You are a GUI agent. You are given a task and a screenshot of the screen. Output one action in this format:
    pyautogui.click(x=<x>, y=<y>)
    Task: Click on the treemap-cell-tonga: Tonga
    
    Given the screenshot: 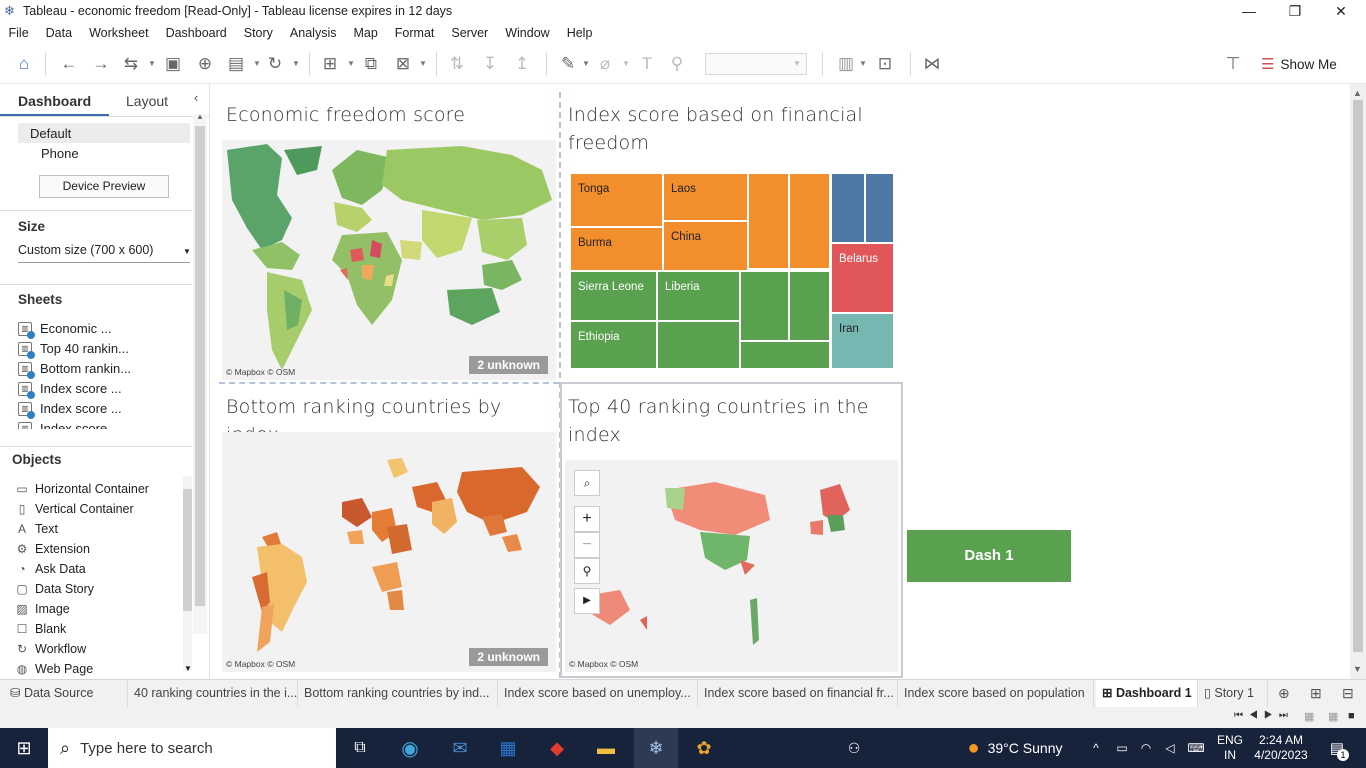 What is the action you would take?
    pyautogui.click(x=616, y=200)
    